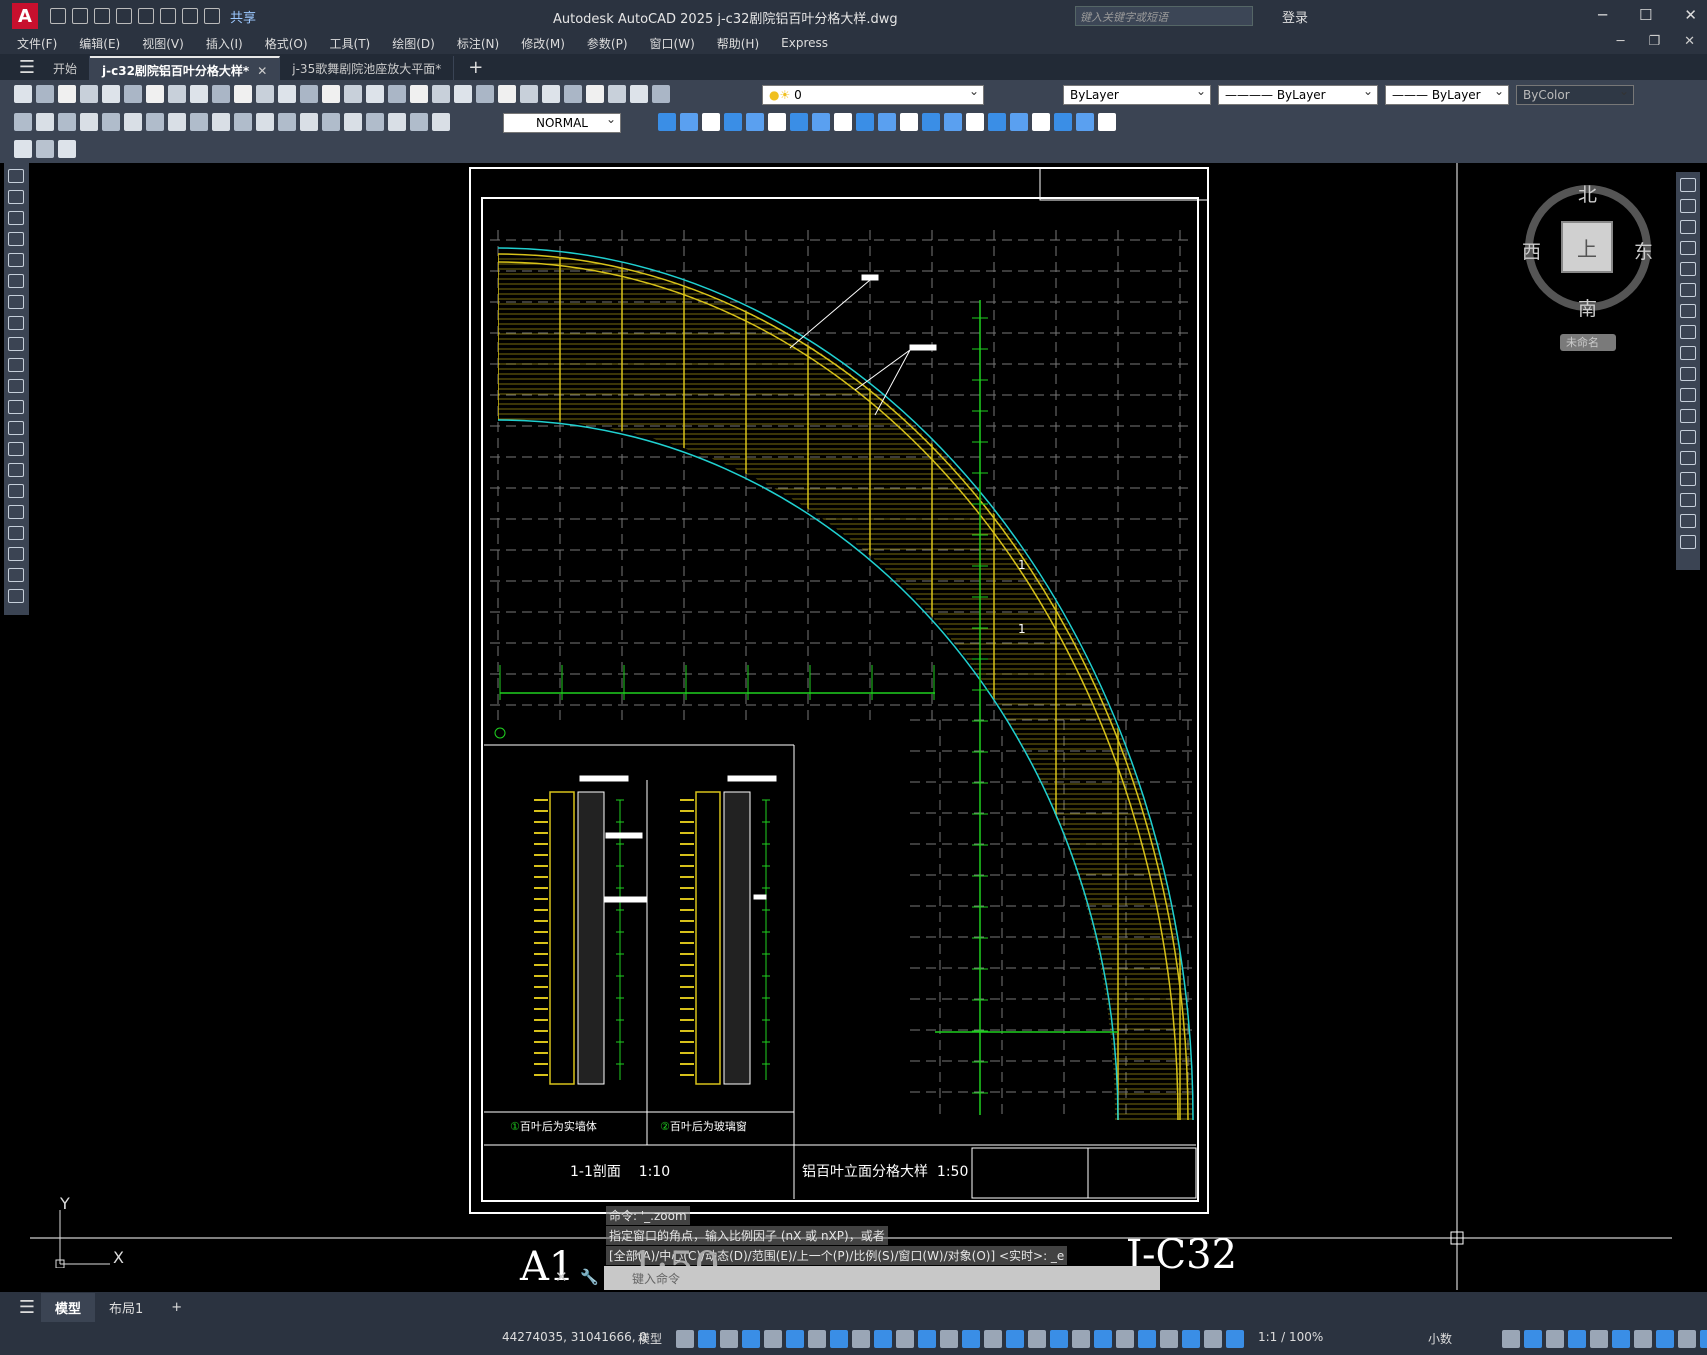 The image size is (1707, 1355). Describe the element at coordinates (1531, 250) in the screenshot. I see `compass-west: 西` at that location.